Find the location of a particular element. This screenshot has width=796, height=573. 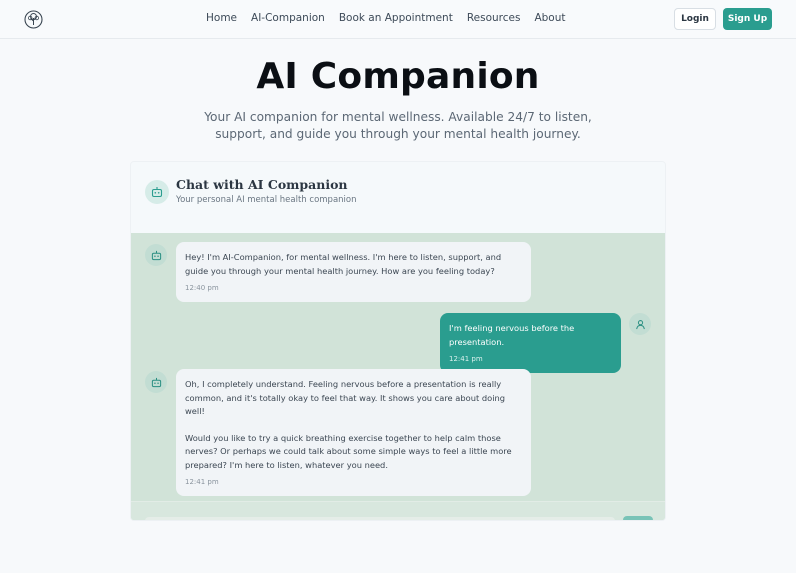

user-avatar is located at coordinates (640, 324).